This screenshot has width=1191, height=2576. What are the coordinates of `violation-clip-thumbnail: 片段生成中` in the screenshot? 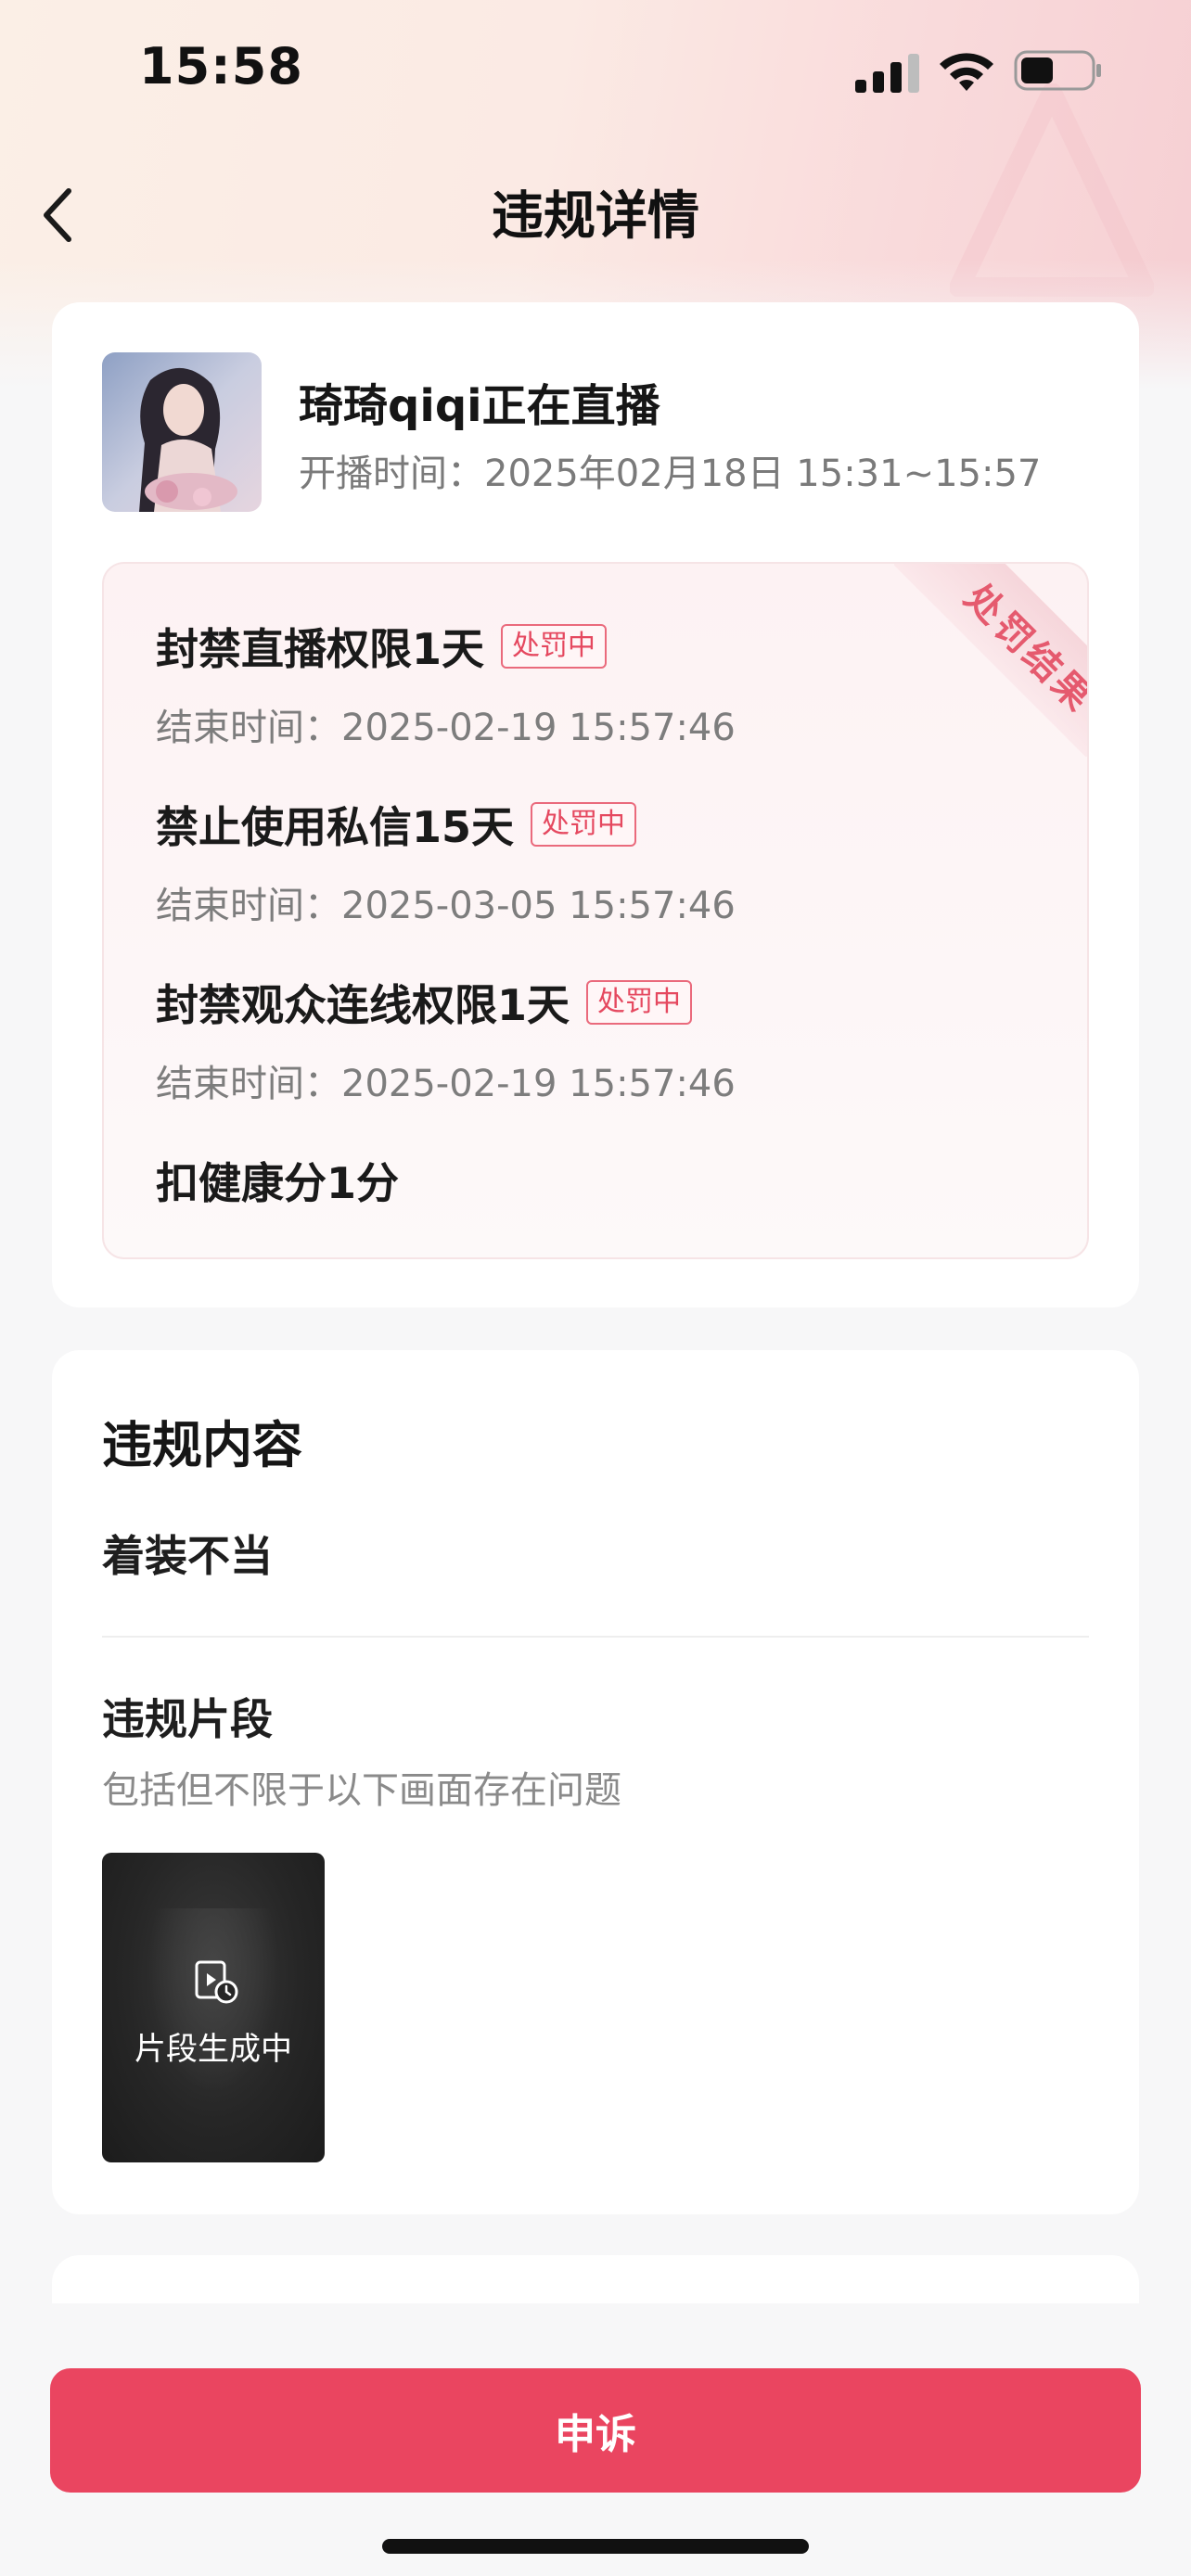 It's located at (213, 2007).